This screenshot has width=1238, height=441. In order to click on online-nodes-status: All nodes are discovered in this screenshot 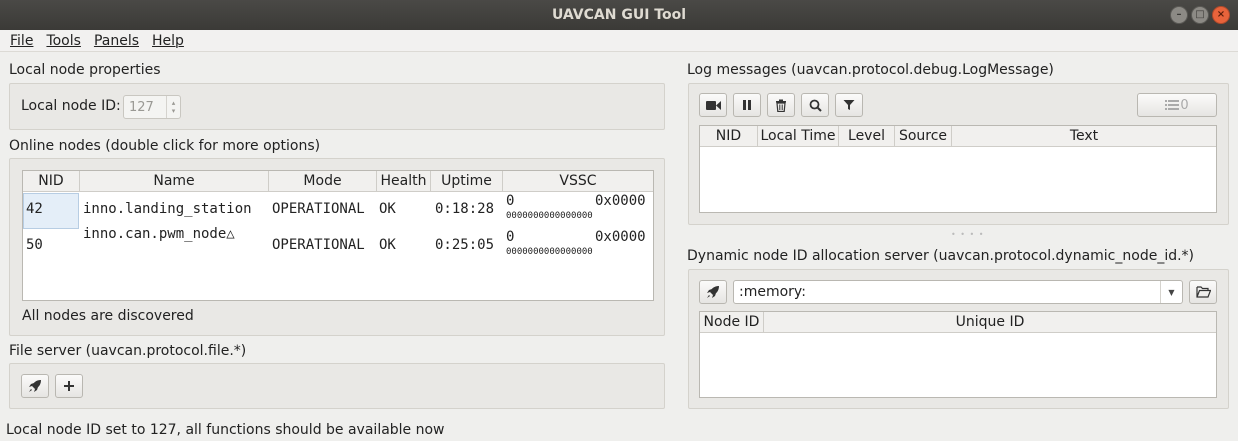, I will do `click(108, 316)`.